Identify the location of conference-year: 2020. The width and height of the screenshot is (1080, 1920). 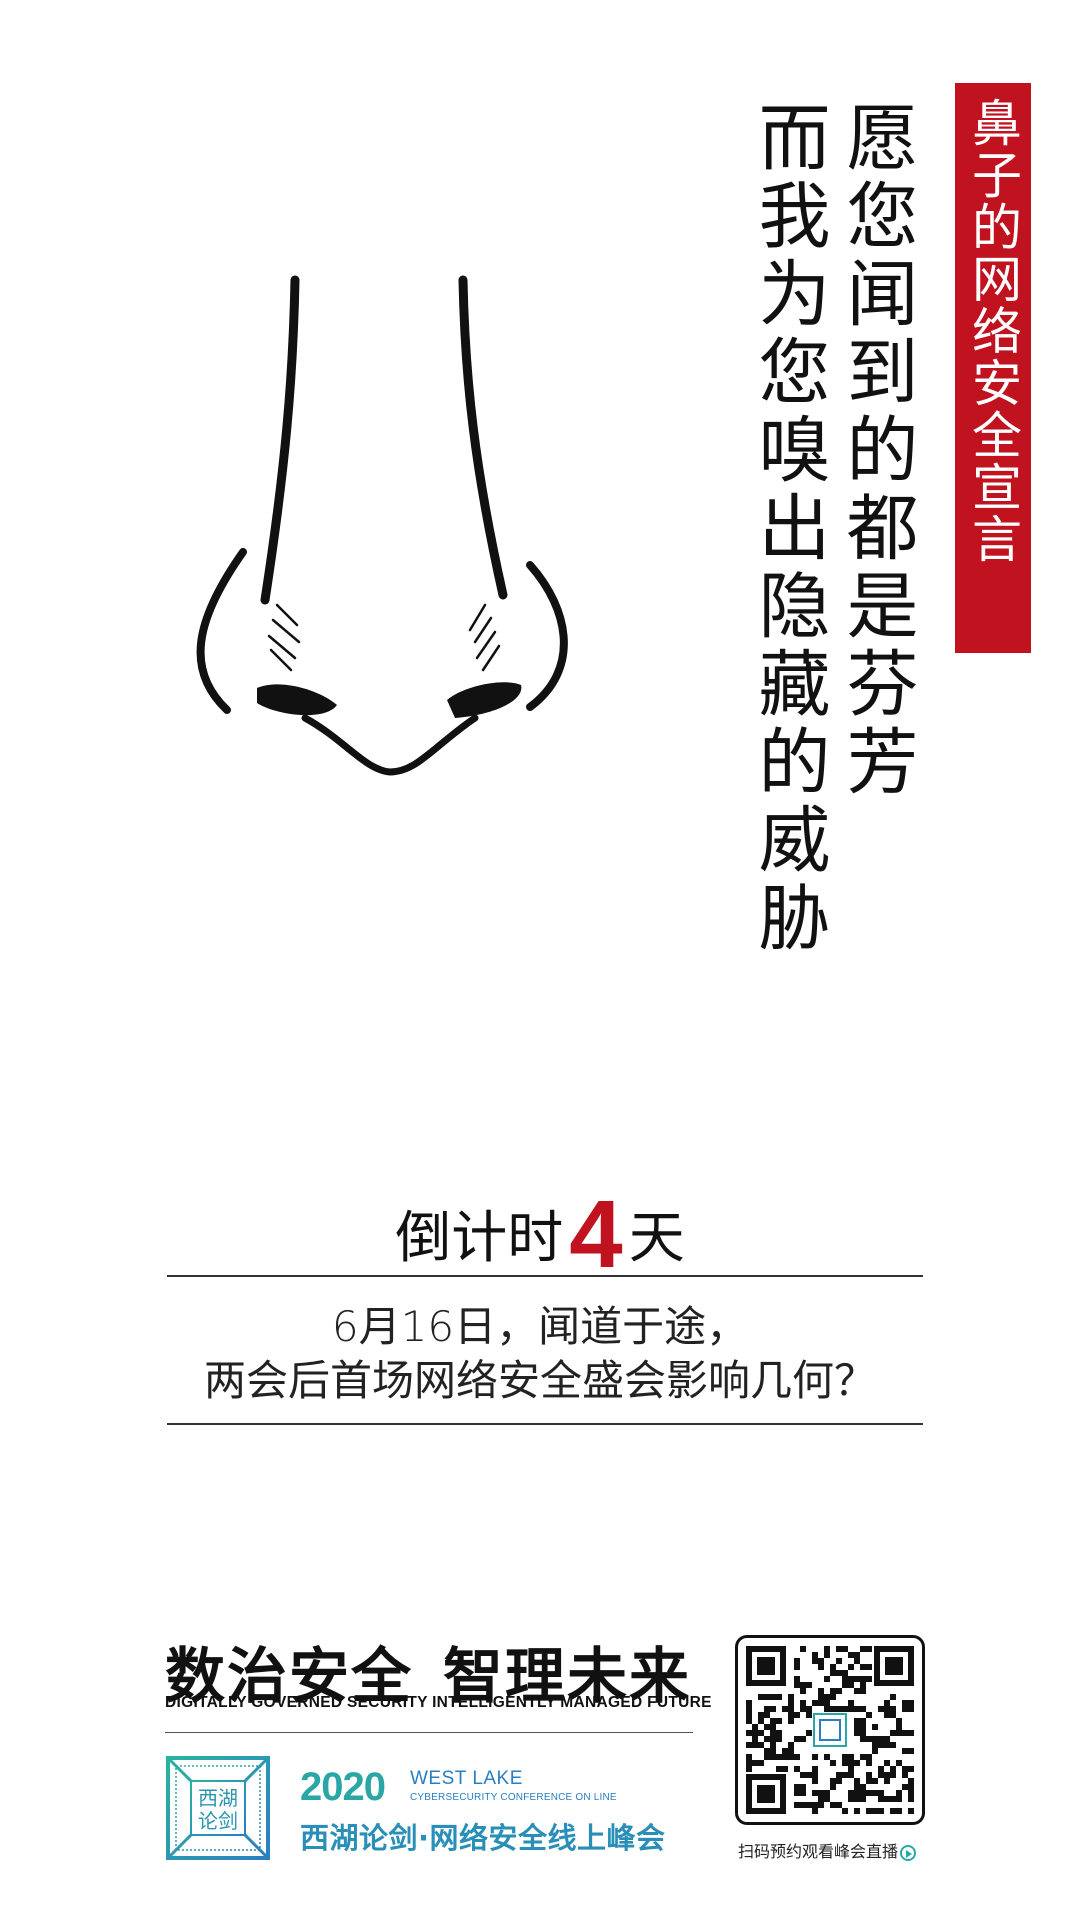
(343, 1787).